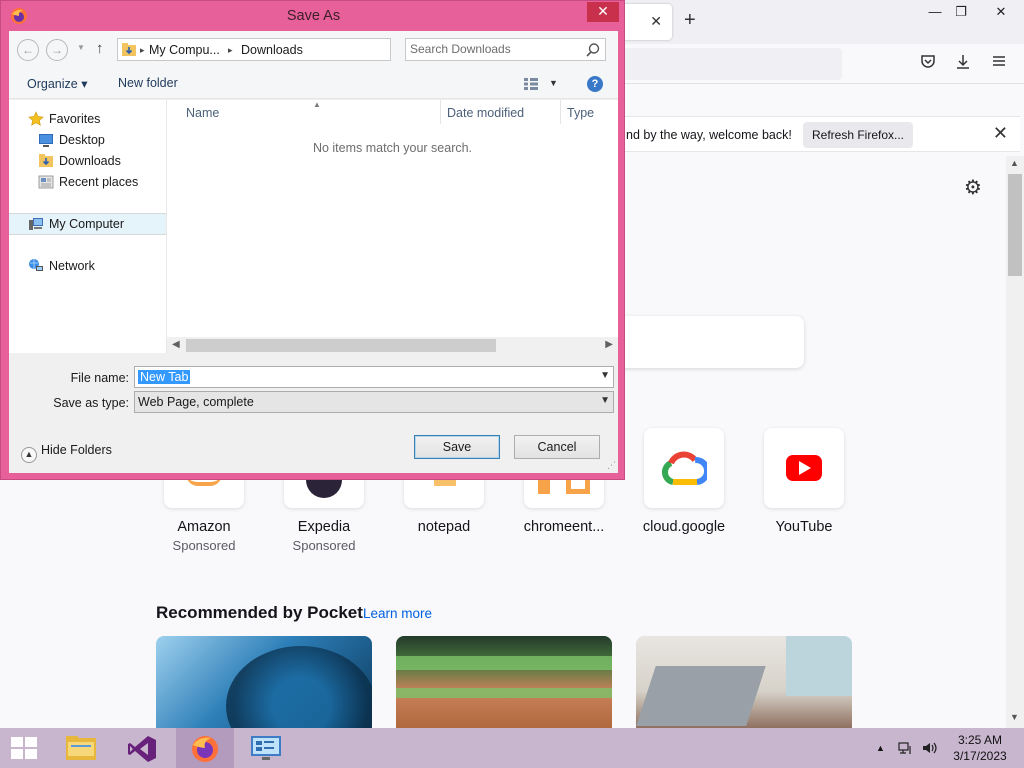 This screenshot has height=768, width=1024. What do you see at coordinates (906, 749) in the screenshot?
I see `network-status-icon` at bounding box center [906, 749].